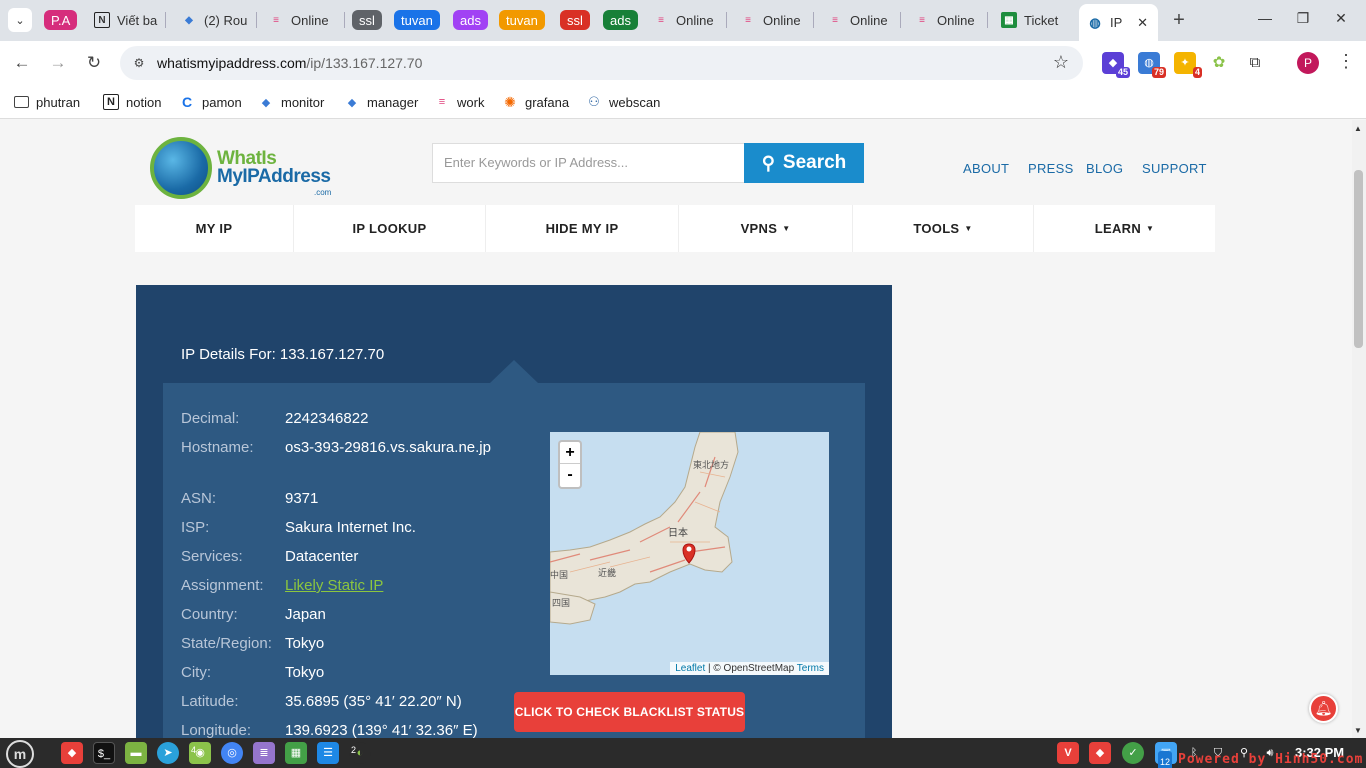 This screenshot has height=768, width=1366. I want to click on check-icon: ✓, so click(1133, 753).